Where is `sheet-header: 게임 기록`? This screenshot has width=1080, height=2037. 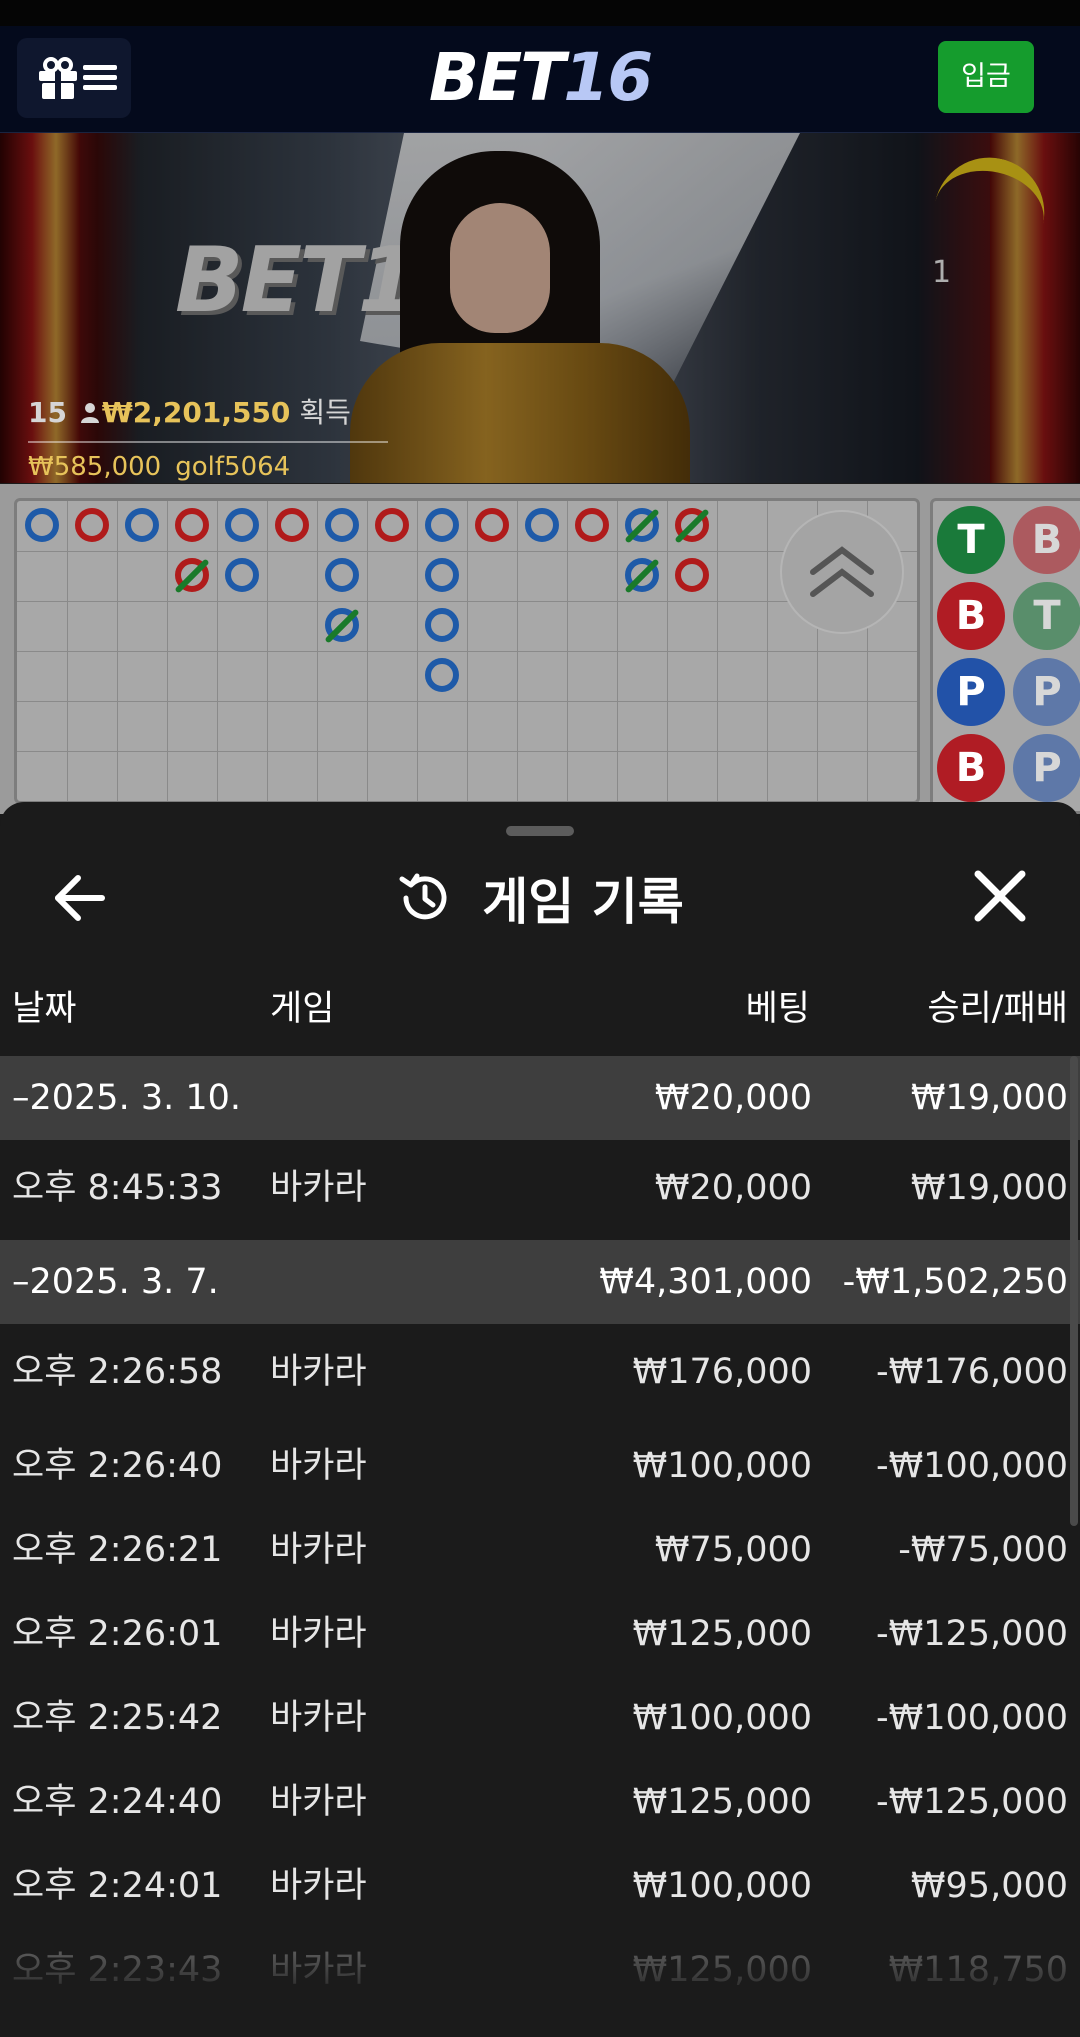
sheet-header: 게임 기록 is located at coordinates (540, 897).